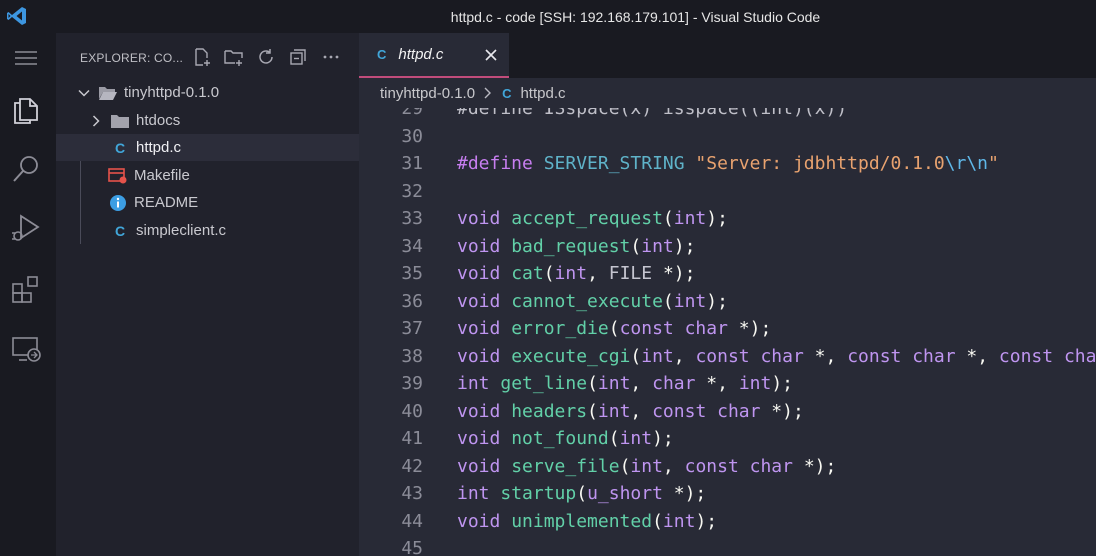  I want to click on folder-open-icon, so click(108, 93).